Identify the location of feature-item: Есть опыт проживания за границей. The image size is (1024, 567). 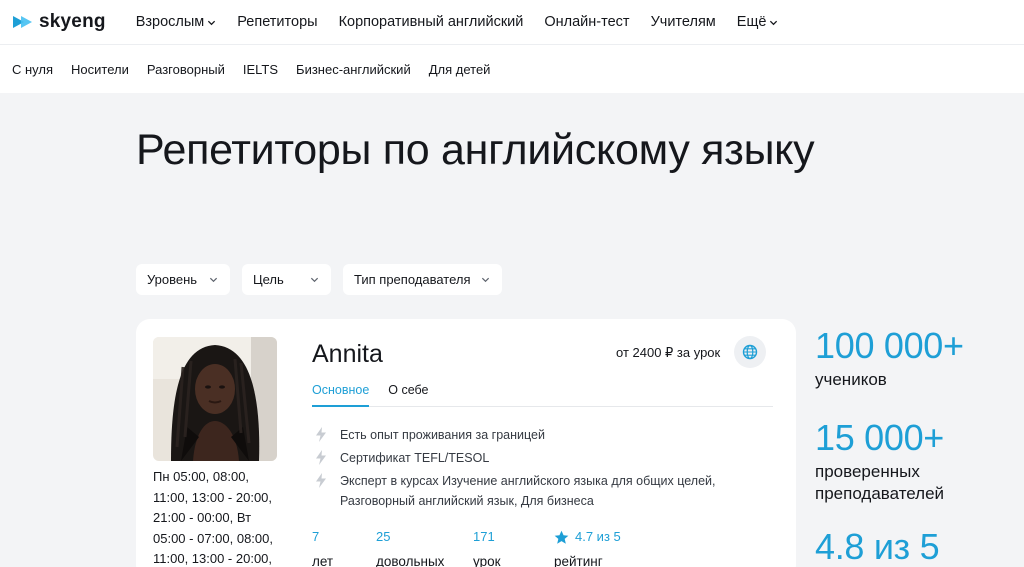
(429, 435).